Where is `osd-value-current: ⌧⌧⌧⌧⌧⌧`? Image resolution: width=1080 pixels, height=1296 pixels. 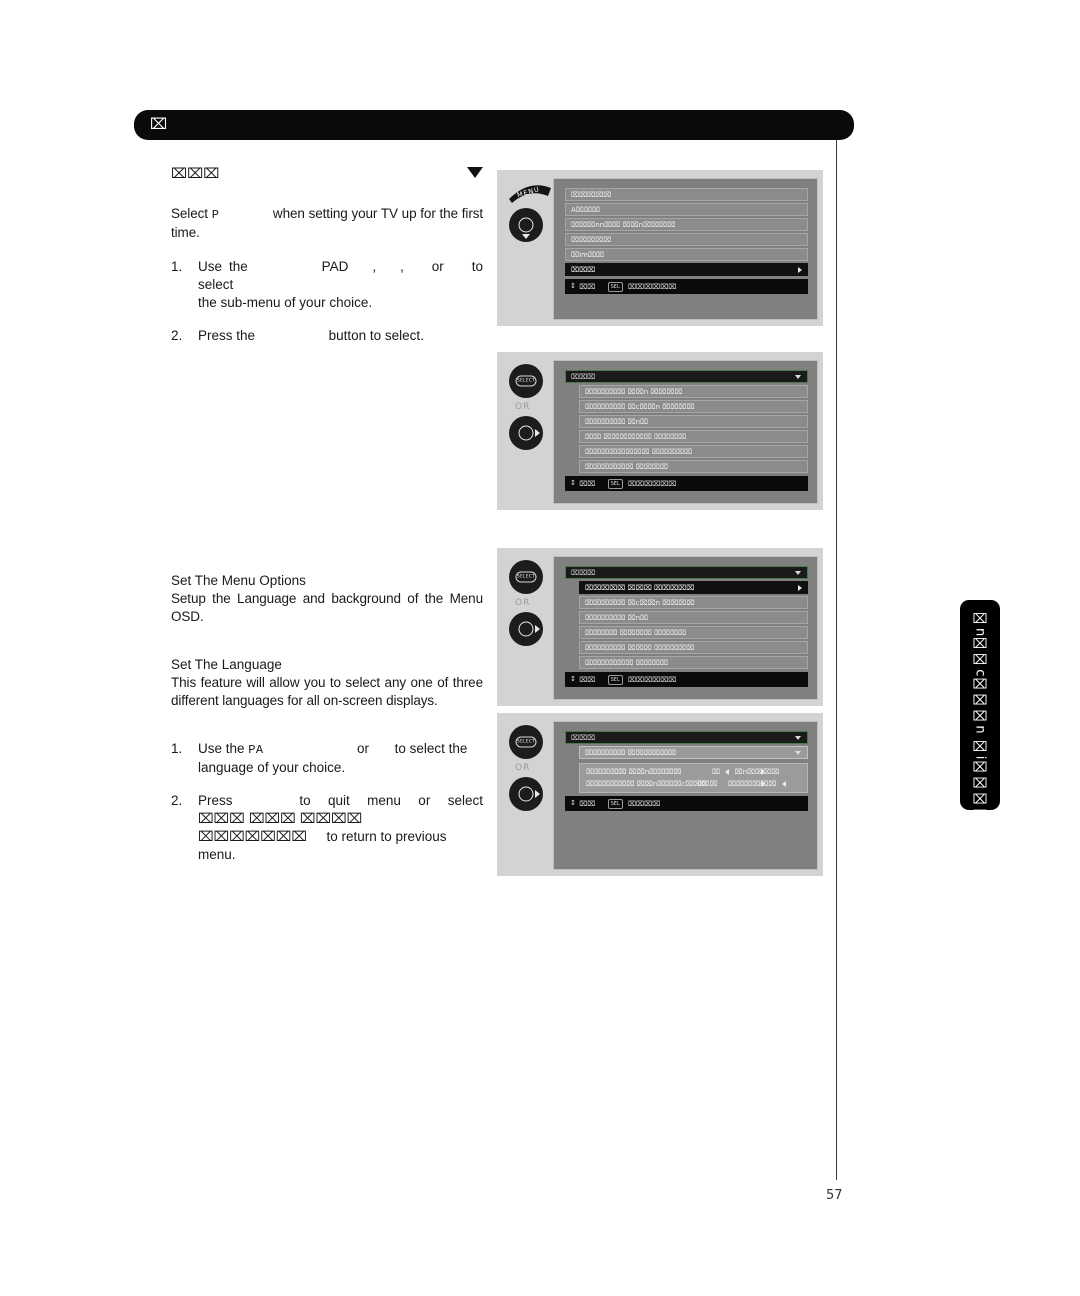 osd-value-current: ⌧⌧⌧⌧⌧⌧ is located at coordinates (752, 784).